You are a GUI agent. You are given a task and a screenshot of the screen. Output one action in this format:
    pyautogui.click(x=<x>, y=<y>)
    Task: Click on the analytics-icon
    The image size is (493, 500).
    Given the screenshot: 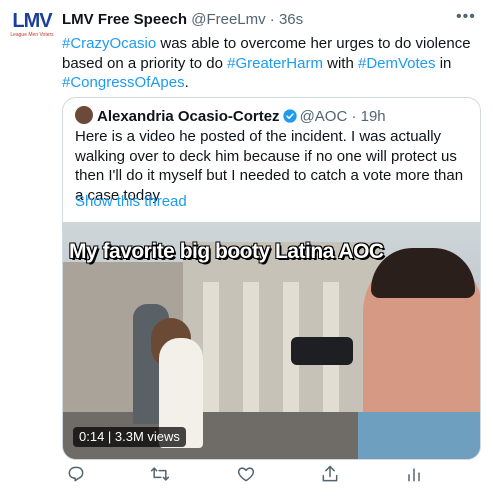 What is the action you would take?
    pyautogui.click(x=414, y=474)
    